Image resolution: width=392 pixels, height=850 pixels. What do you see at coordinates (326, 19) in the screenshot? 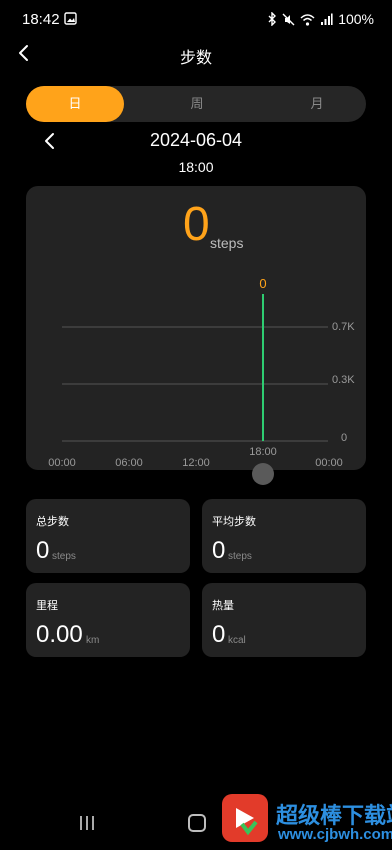
I see `signal-icon` at bounding box center [326, 19].